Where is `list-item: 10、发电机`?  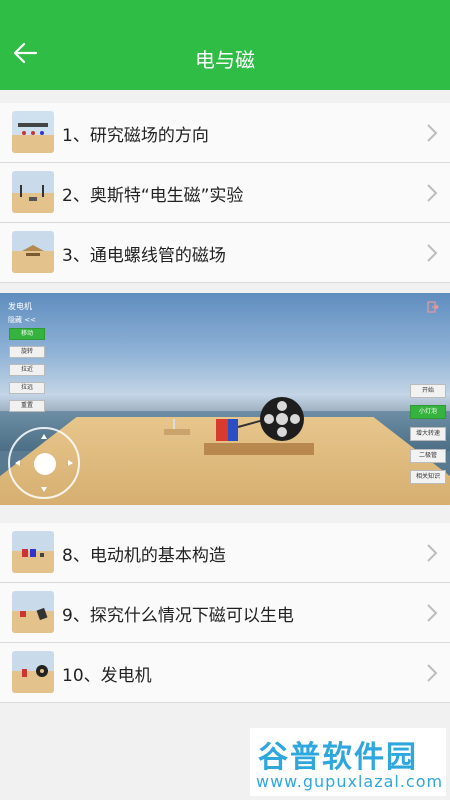
list-item: 10、发电机 is located at coordinates (225, 673).